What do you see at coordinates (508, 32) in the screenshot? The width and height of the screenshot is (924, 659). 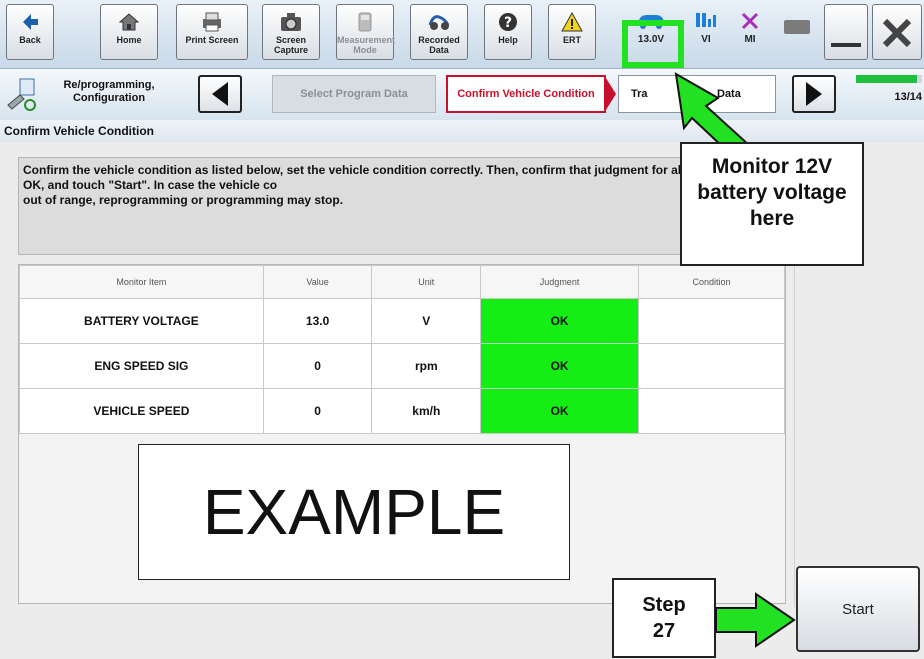 I see `help-button: ? Help` at bounding box center [508, 32].